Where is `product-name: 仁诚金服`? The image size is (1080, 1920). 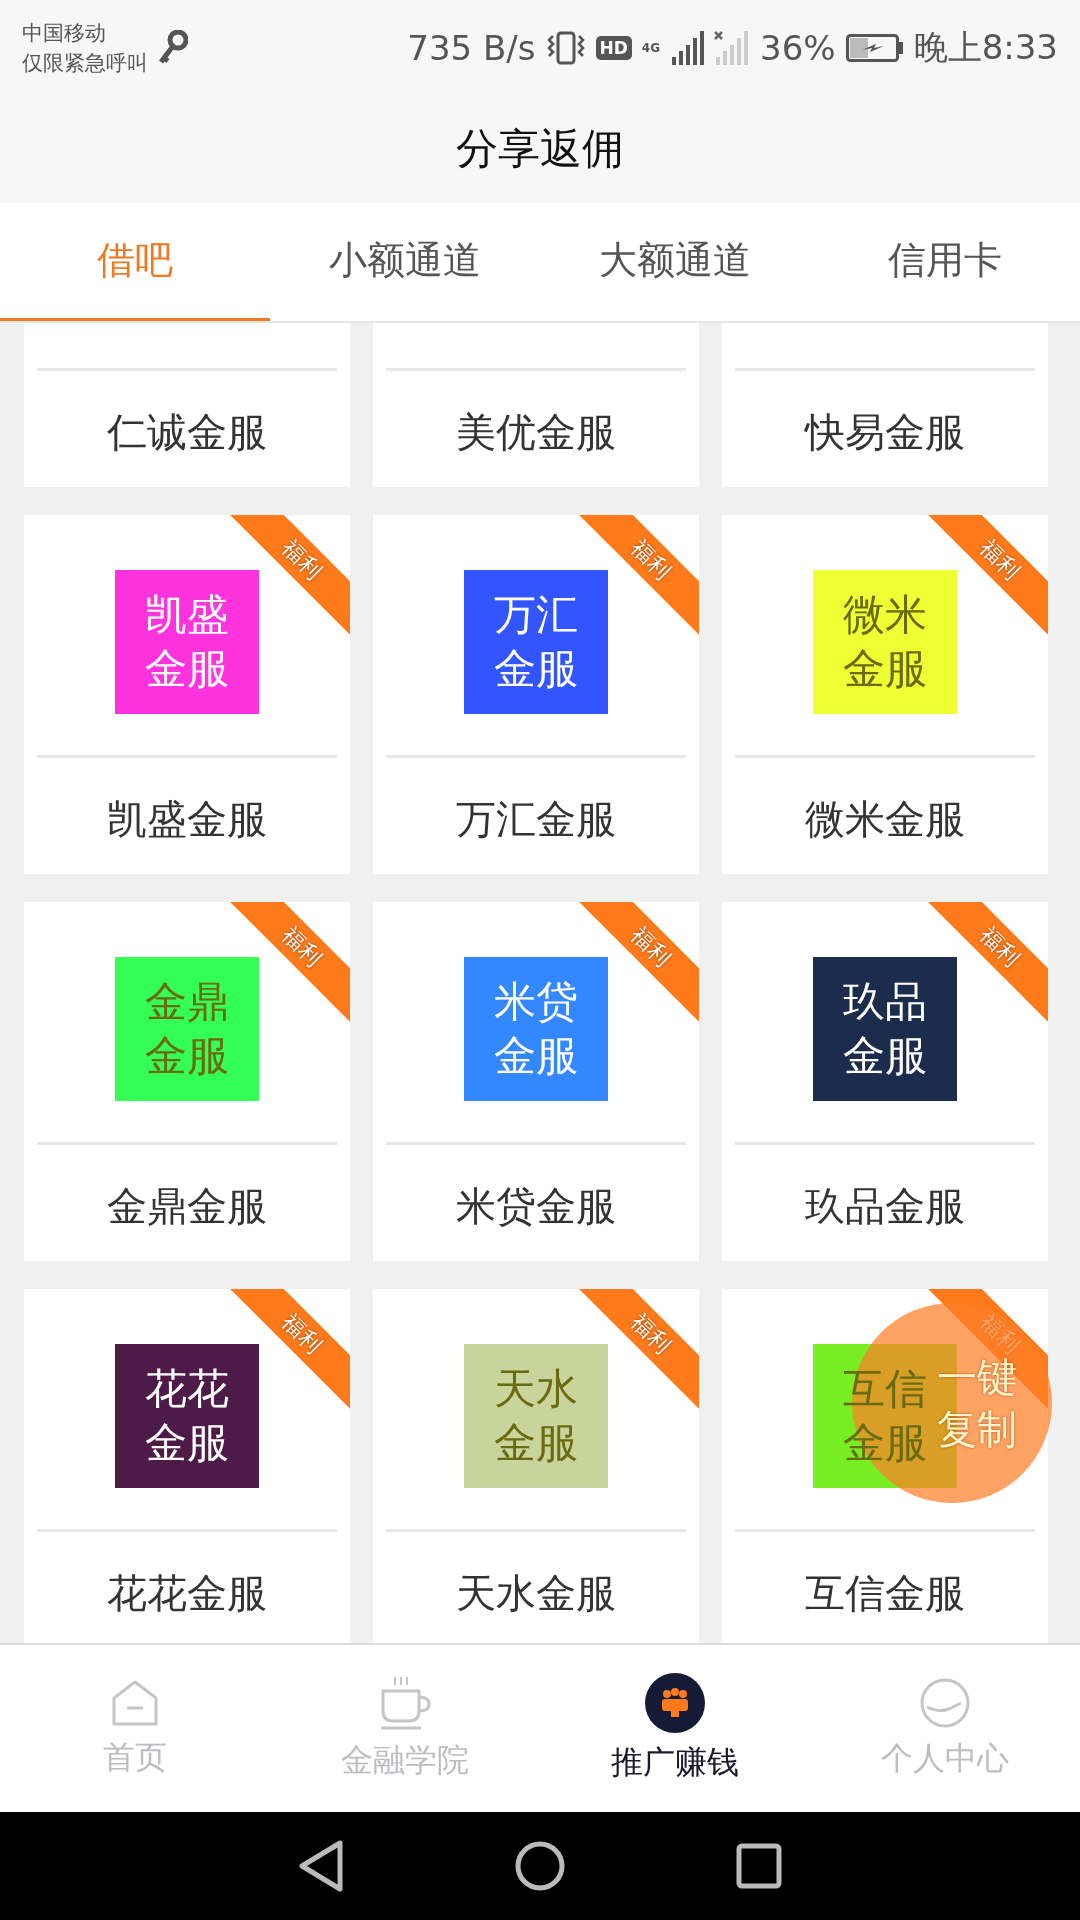 product-name: 仁诚金服 is located at coordinates (187, 432).